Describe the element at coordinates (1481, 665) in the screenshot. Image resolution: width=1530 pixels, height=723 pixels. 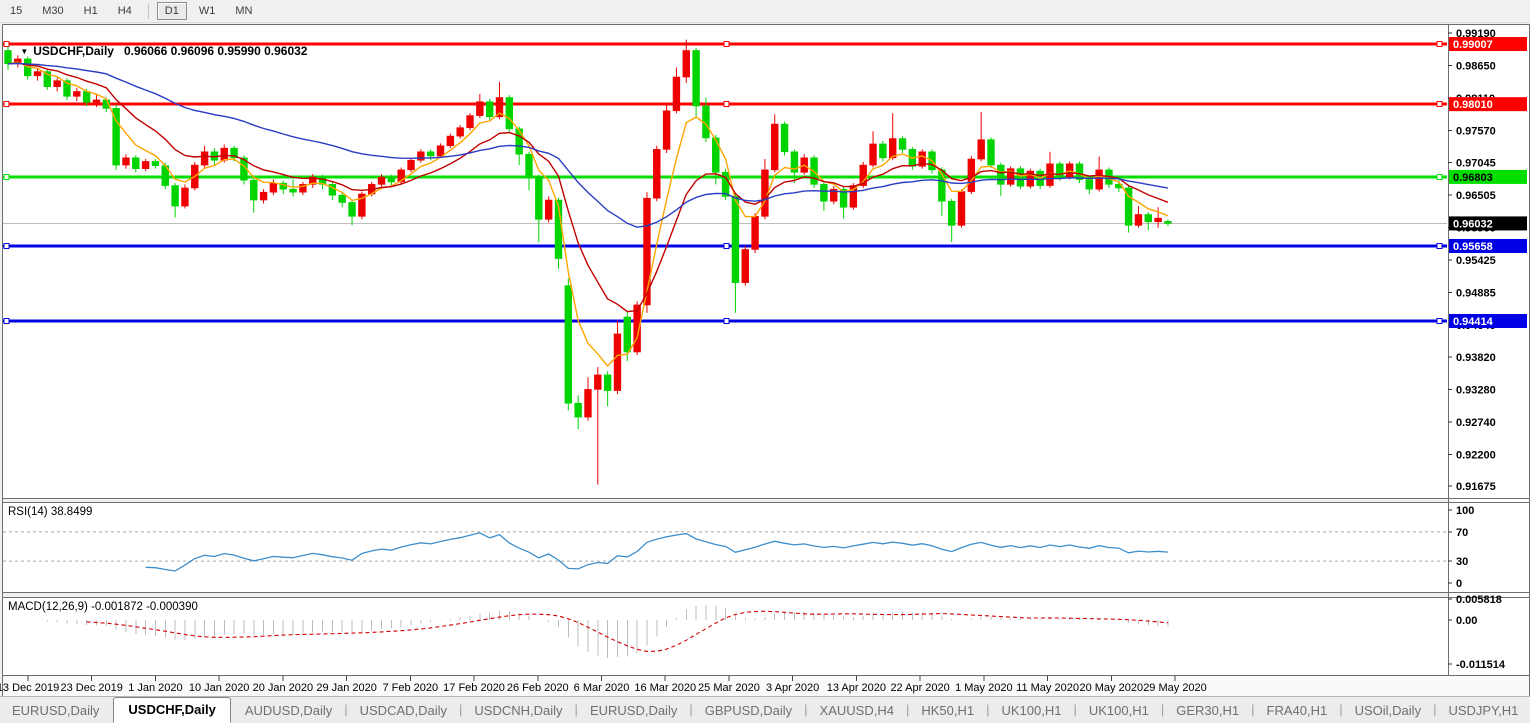
I see `svg-text: -0.011514` at that location.